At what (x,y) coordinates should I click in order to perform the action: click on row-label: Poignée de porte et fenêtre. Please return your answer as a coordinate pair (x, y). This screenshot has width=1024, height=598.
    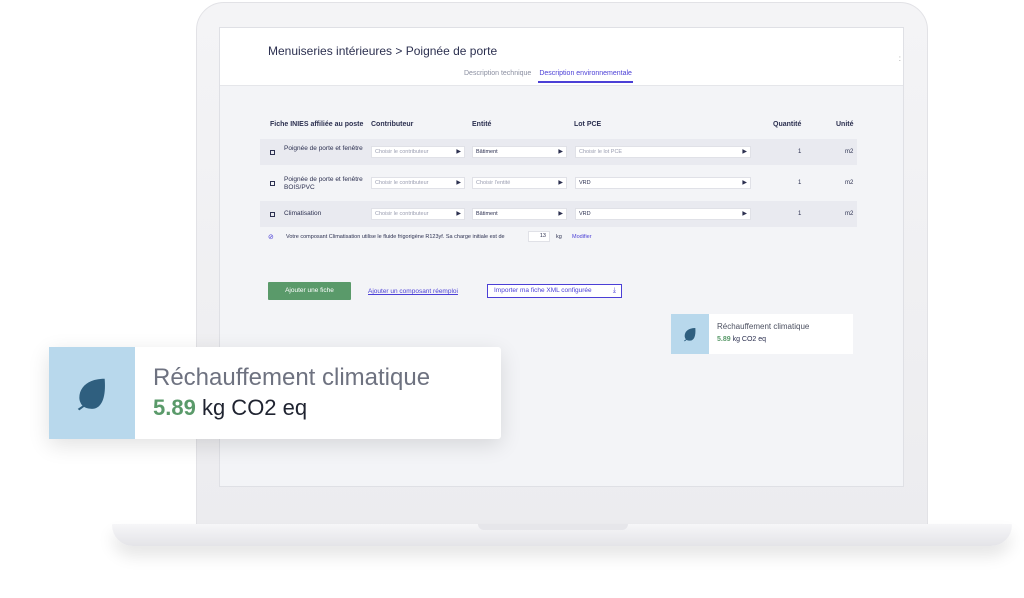
    Looking at the image, I should click on (323, 148).